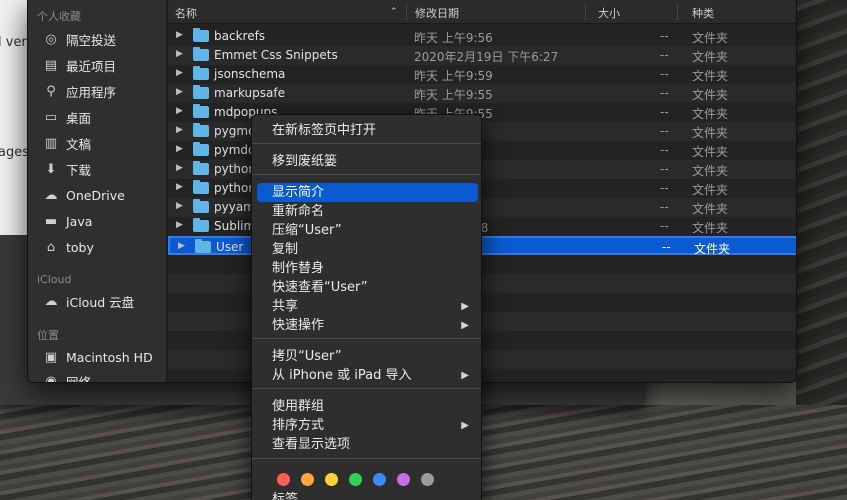 This screenshot has width=847, height=500. What do you see at coordinates (703, 13) in the screenshot?
I see `column-header-kind: 种类` at bounding box center [703, 13].